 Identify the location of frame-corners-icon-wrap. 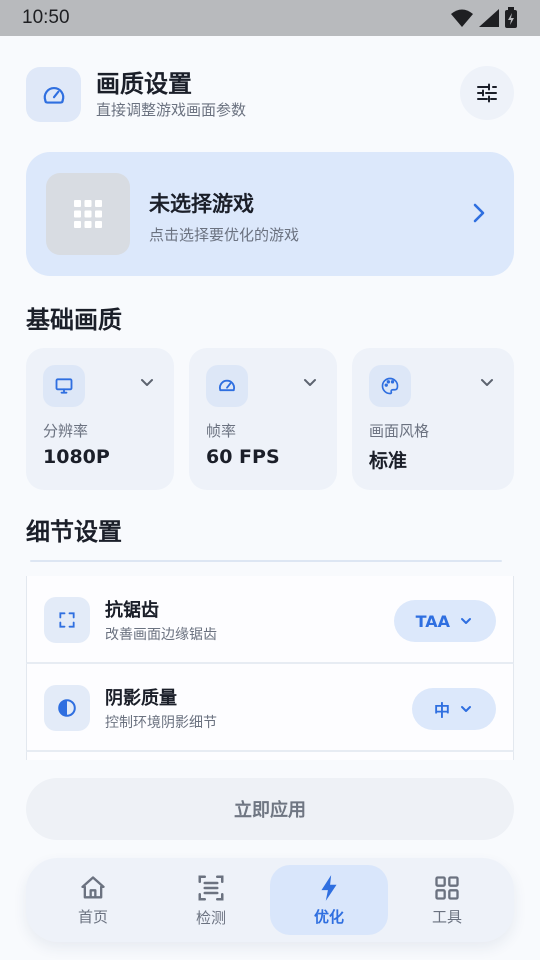
(67, 620).